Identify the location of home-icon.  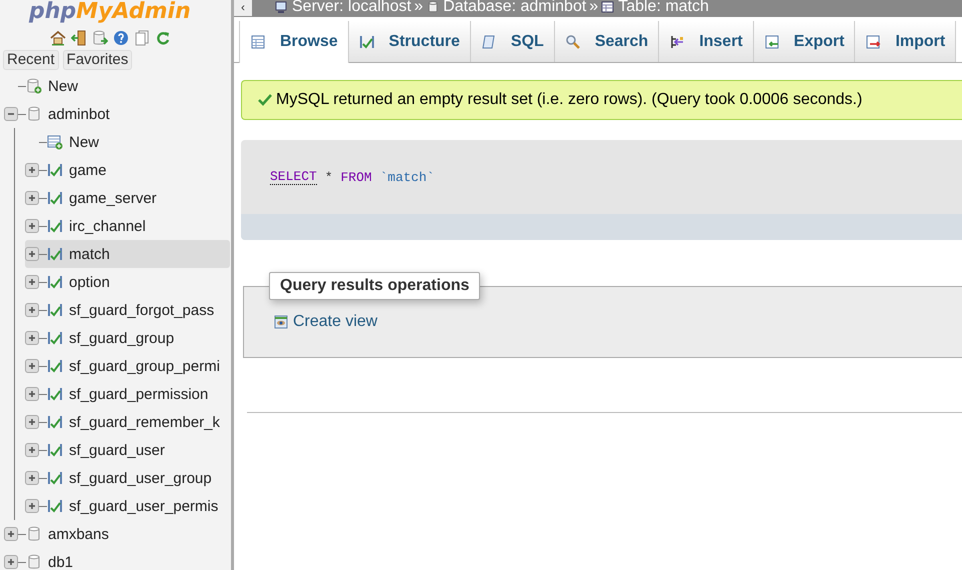
(58, 38).